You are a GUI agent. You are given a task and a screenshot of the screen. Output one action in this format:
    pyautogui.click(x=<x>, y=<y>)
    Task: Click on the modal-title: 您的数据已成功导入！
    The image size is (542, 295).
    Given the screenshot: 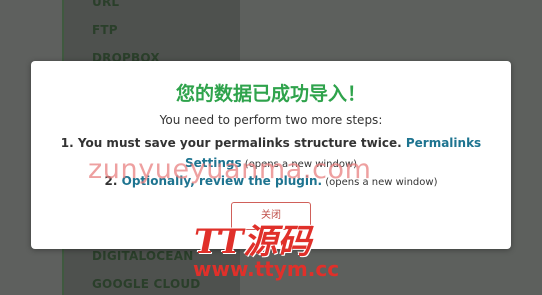 What is the action you would take?
    pyautogui.click(x=270, y=94)
    